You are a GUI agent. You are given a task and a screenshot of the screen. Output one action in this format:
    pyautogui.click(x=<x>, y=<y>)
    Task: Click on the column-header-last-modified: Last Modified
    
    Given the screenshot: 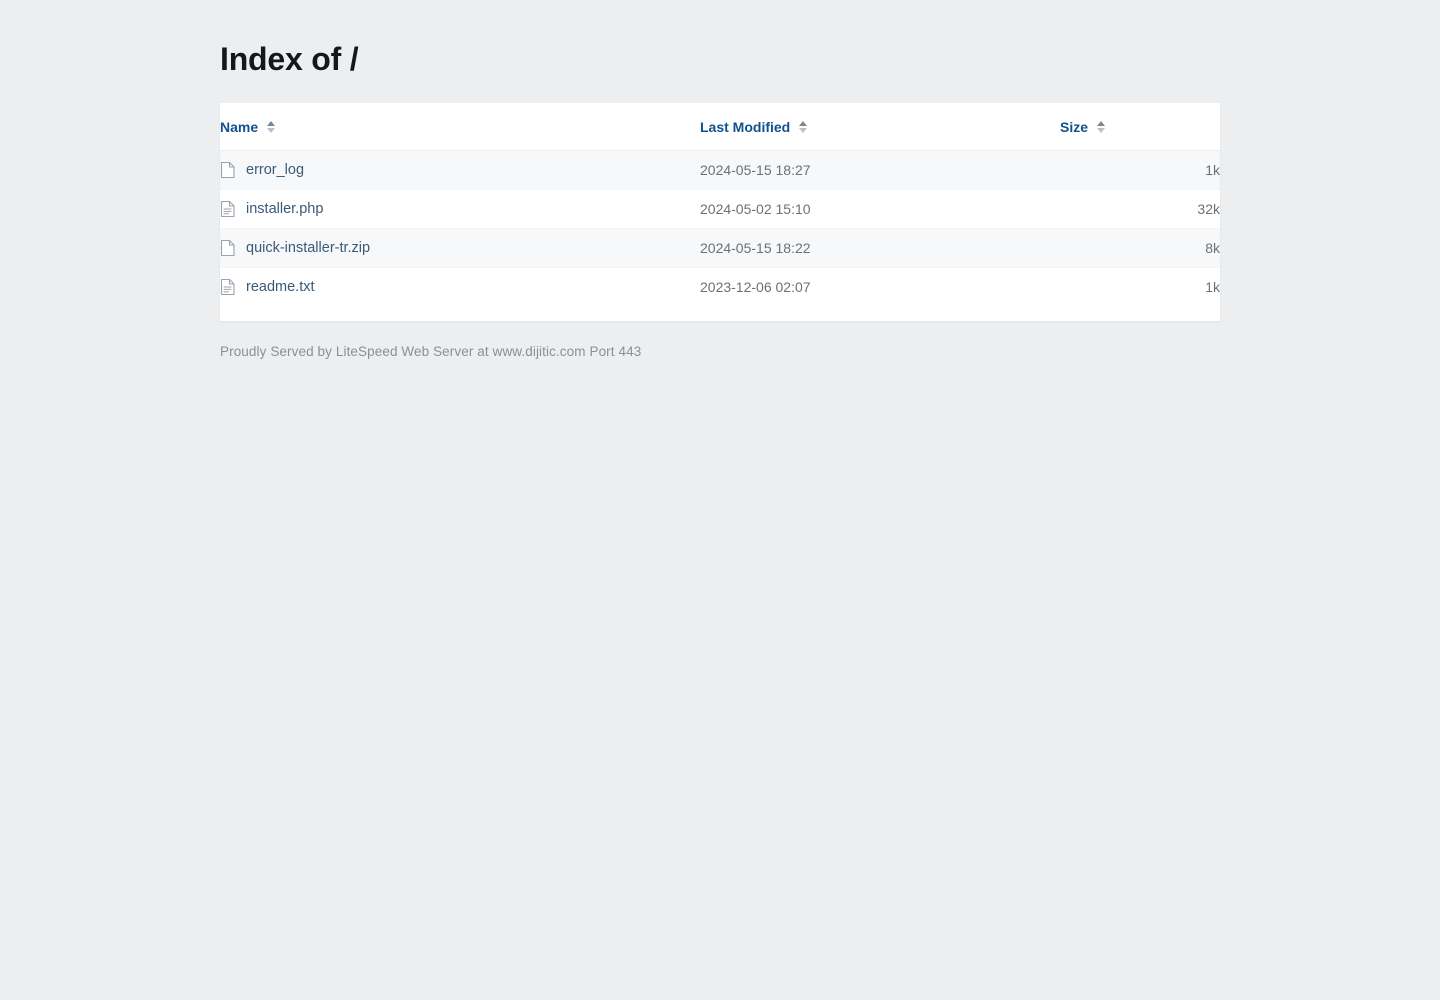 What is the action you would take?
    pyautogui.click(x=880, y=127)
    